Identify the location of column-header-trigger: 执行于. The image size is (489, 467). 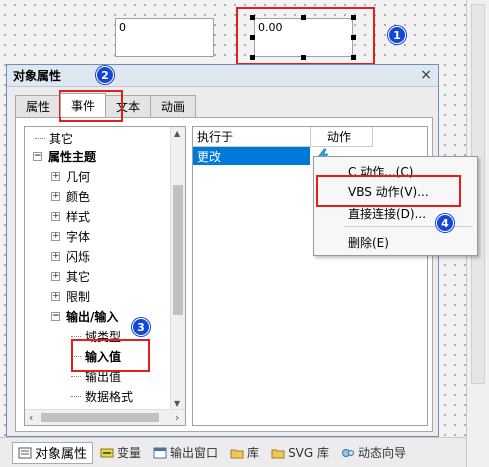
(252, 137).